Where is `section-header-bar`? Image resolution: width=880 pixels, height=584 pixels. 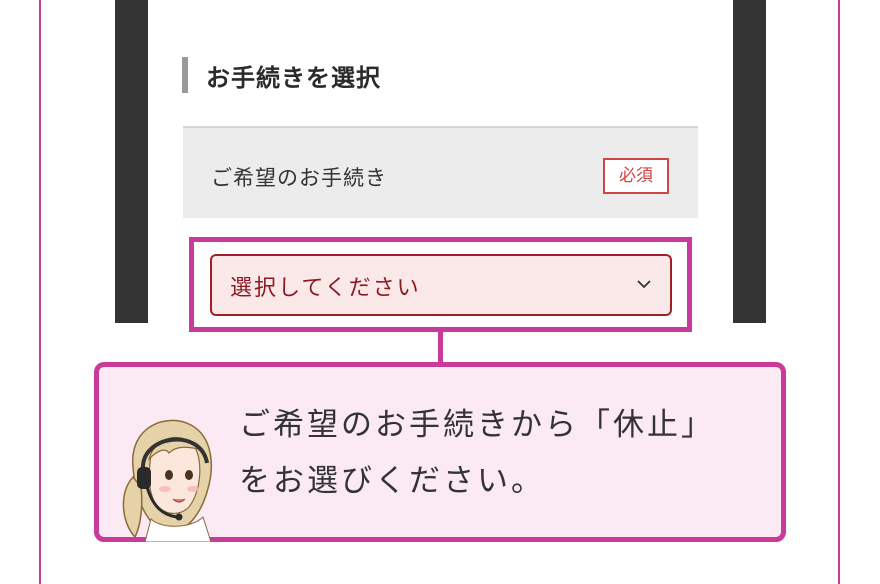 section-header-bar is located at coordinates (185, 75).